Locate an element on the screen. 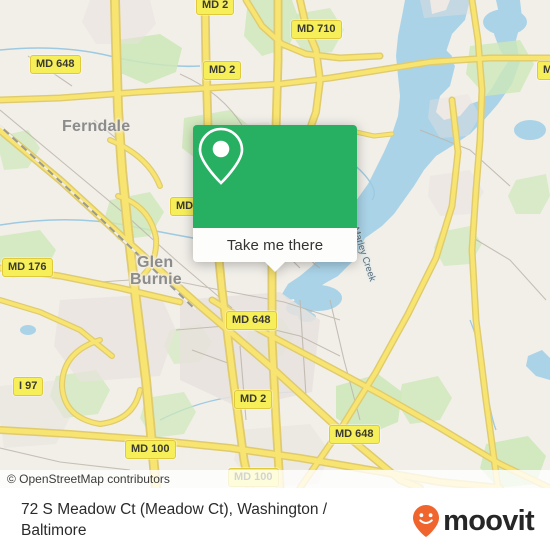  moovit-smiley-pin-icon is located at coordinates (426, 521).